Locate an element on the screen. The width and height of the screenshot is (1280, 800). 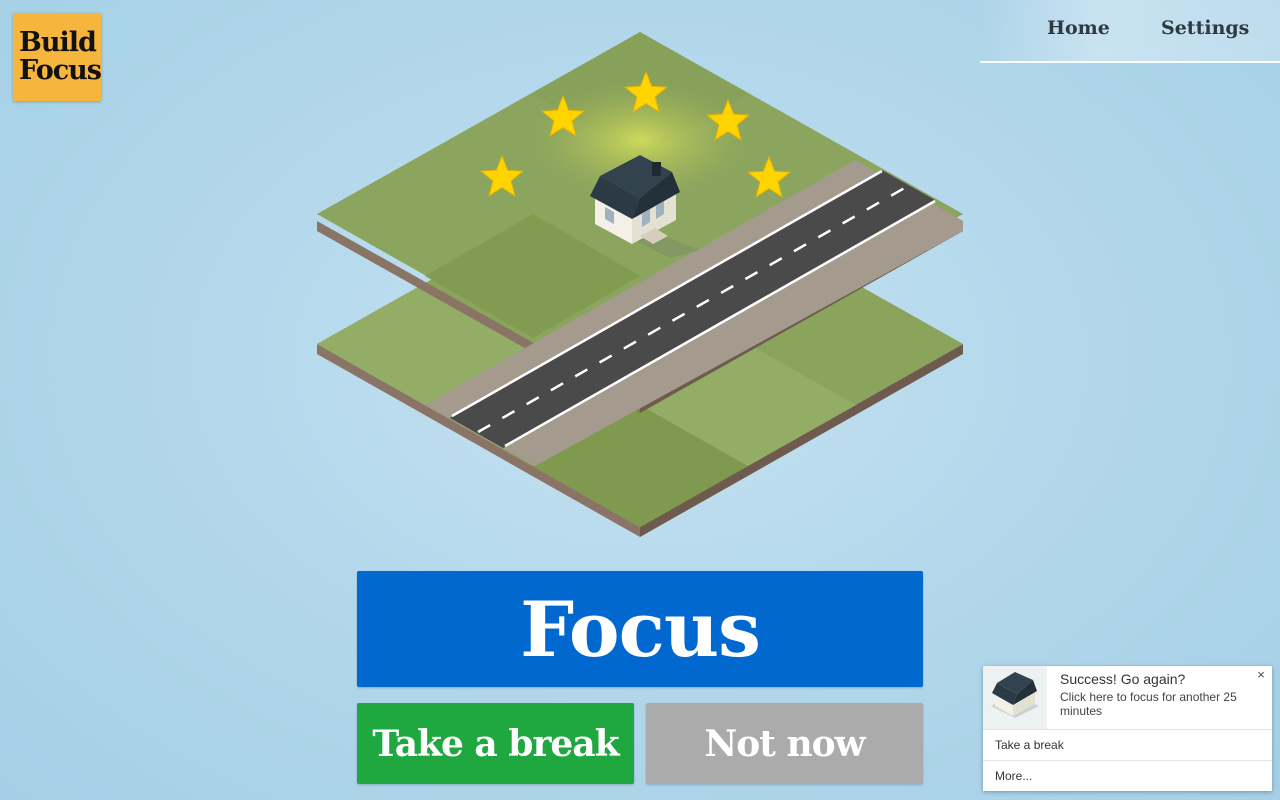
not-now-button: Not now is located at coordinates (784, 743).